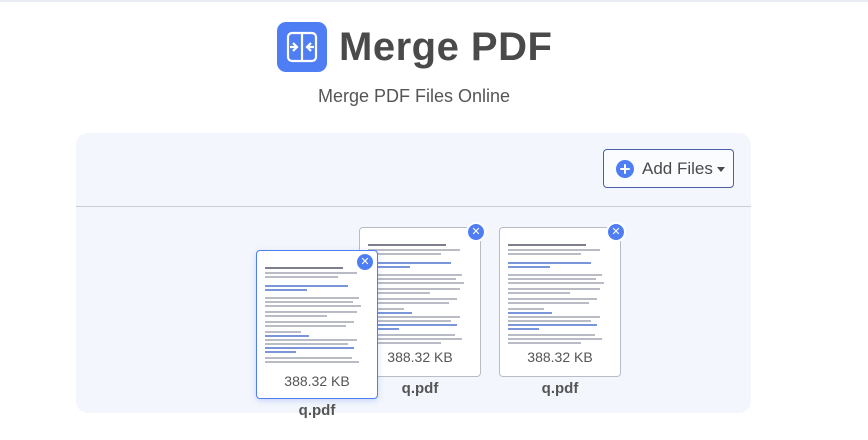 The image size is (868, 440). I want to click on plus-circle-icon, so click(625, 168).